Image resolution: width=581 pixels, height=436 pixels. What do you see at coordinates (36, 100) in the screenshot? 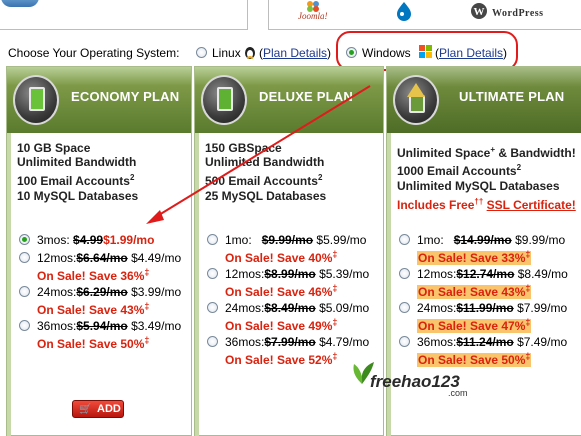
I see `economy-plan-icon` at bounding box center [36, 100].